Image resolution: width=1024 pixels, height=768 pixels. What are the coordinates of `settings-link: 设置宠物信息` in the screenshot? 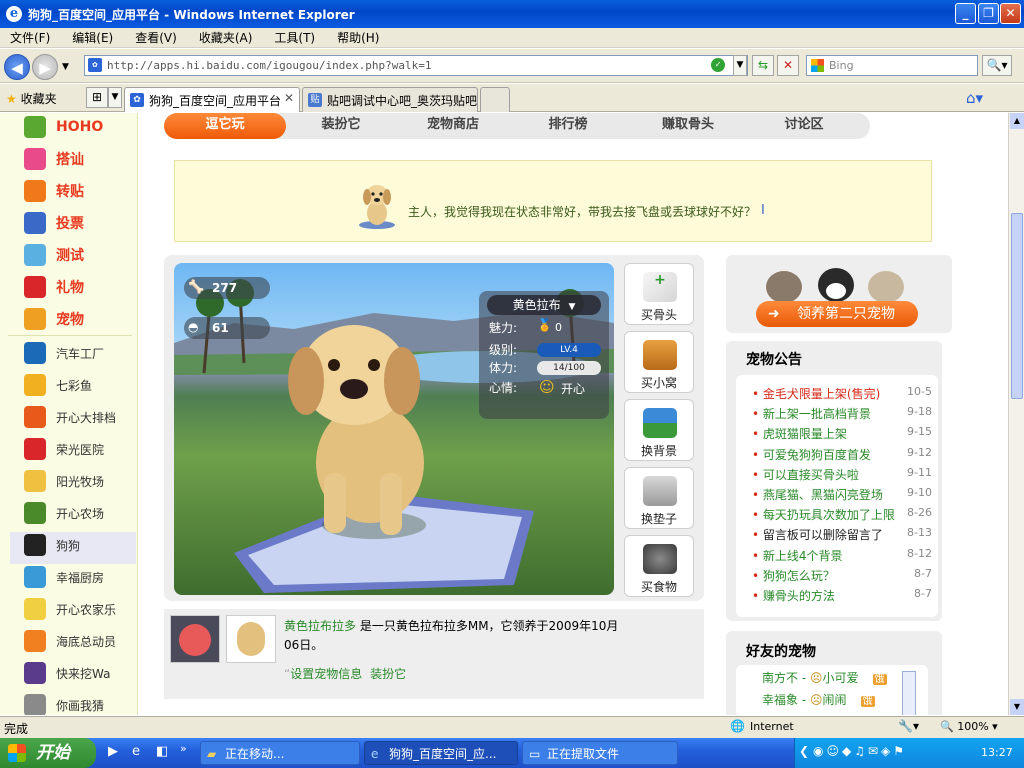 It's located at (326, 674).